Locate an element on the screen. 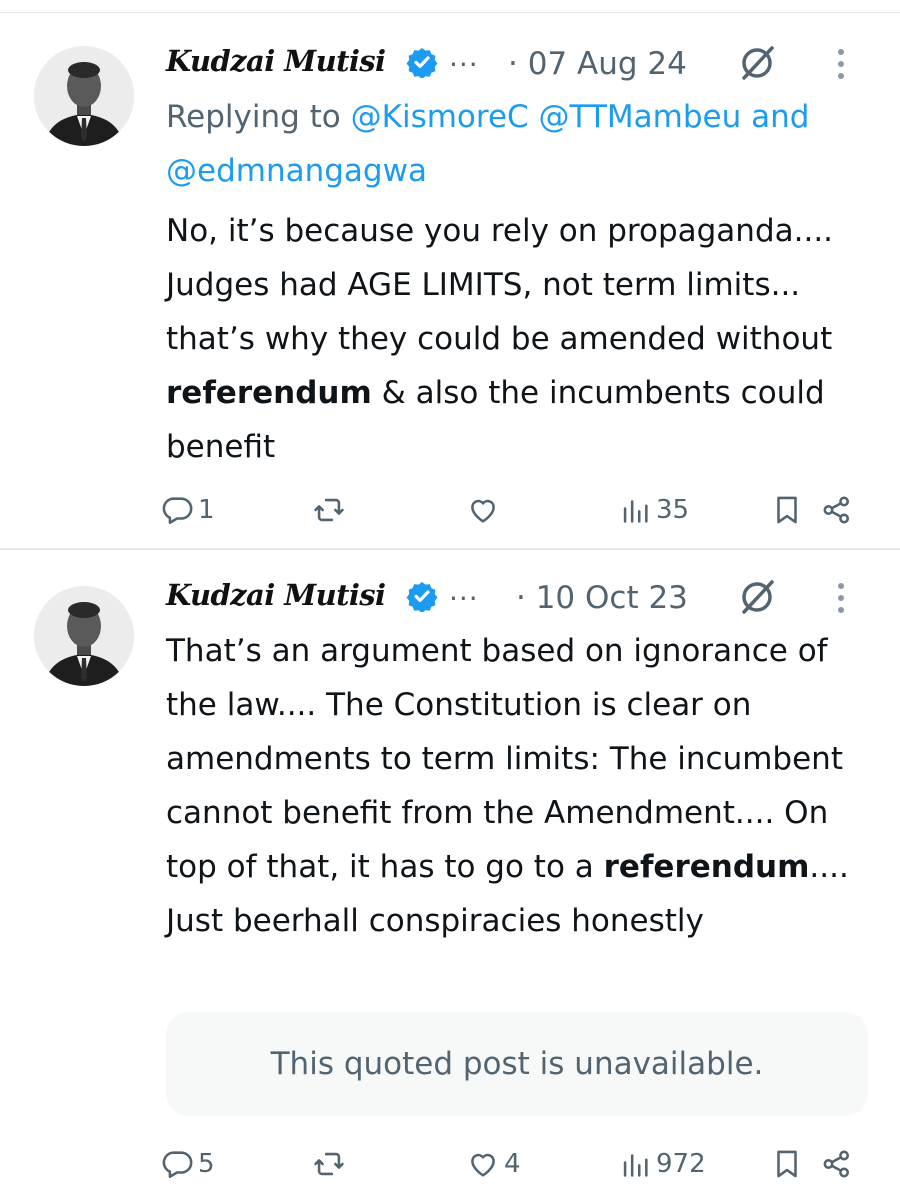 The height and width of the screenshot is (1200, 900). like-button: 4 is located at coordinates (493, 1164).